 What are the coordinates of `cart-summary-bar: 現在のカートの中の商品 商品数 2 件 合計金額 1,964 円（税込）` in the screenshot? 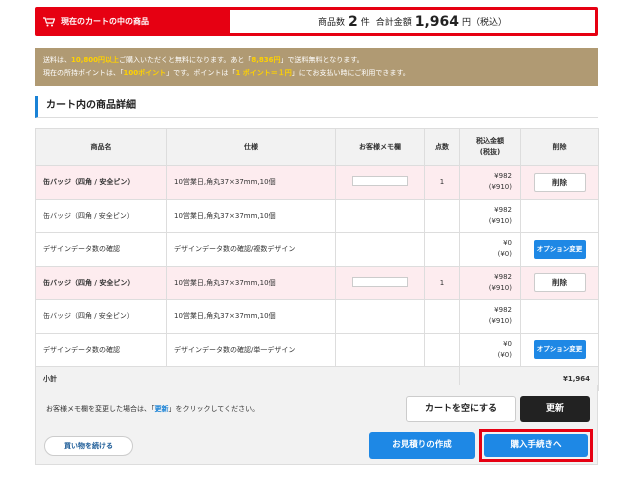 It's located at (316, 21).